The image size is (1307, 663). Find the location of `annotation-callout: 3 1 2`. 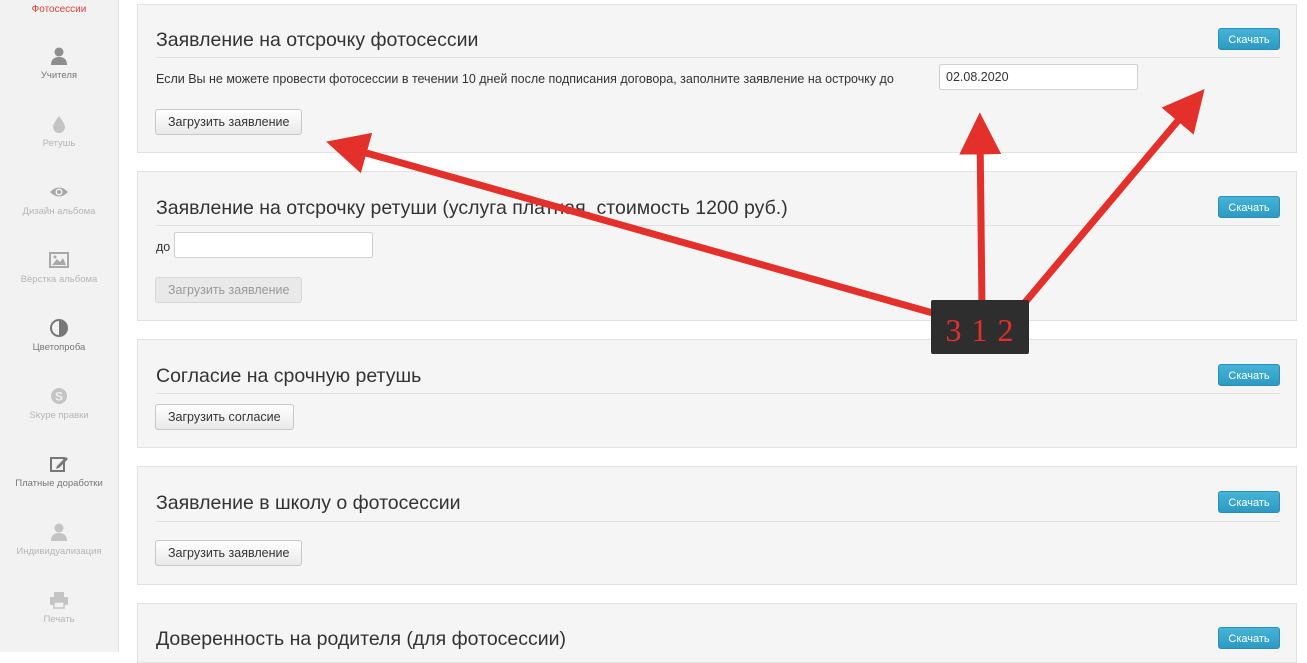

annotation-callout: 3 1 2 is located at coordinates (980, 327).